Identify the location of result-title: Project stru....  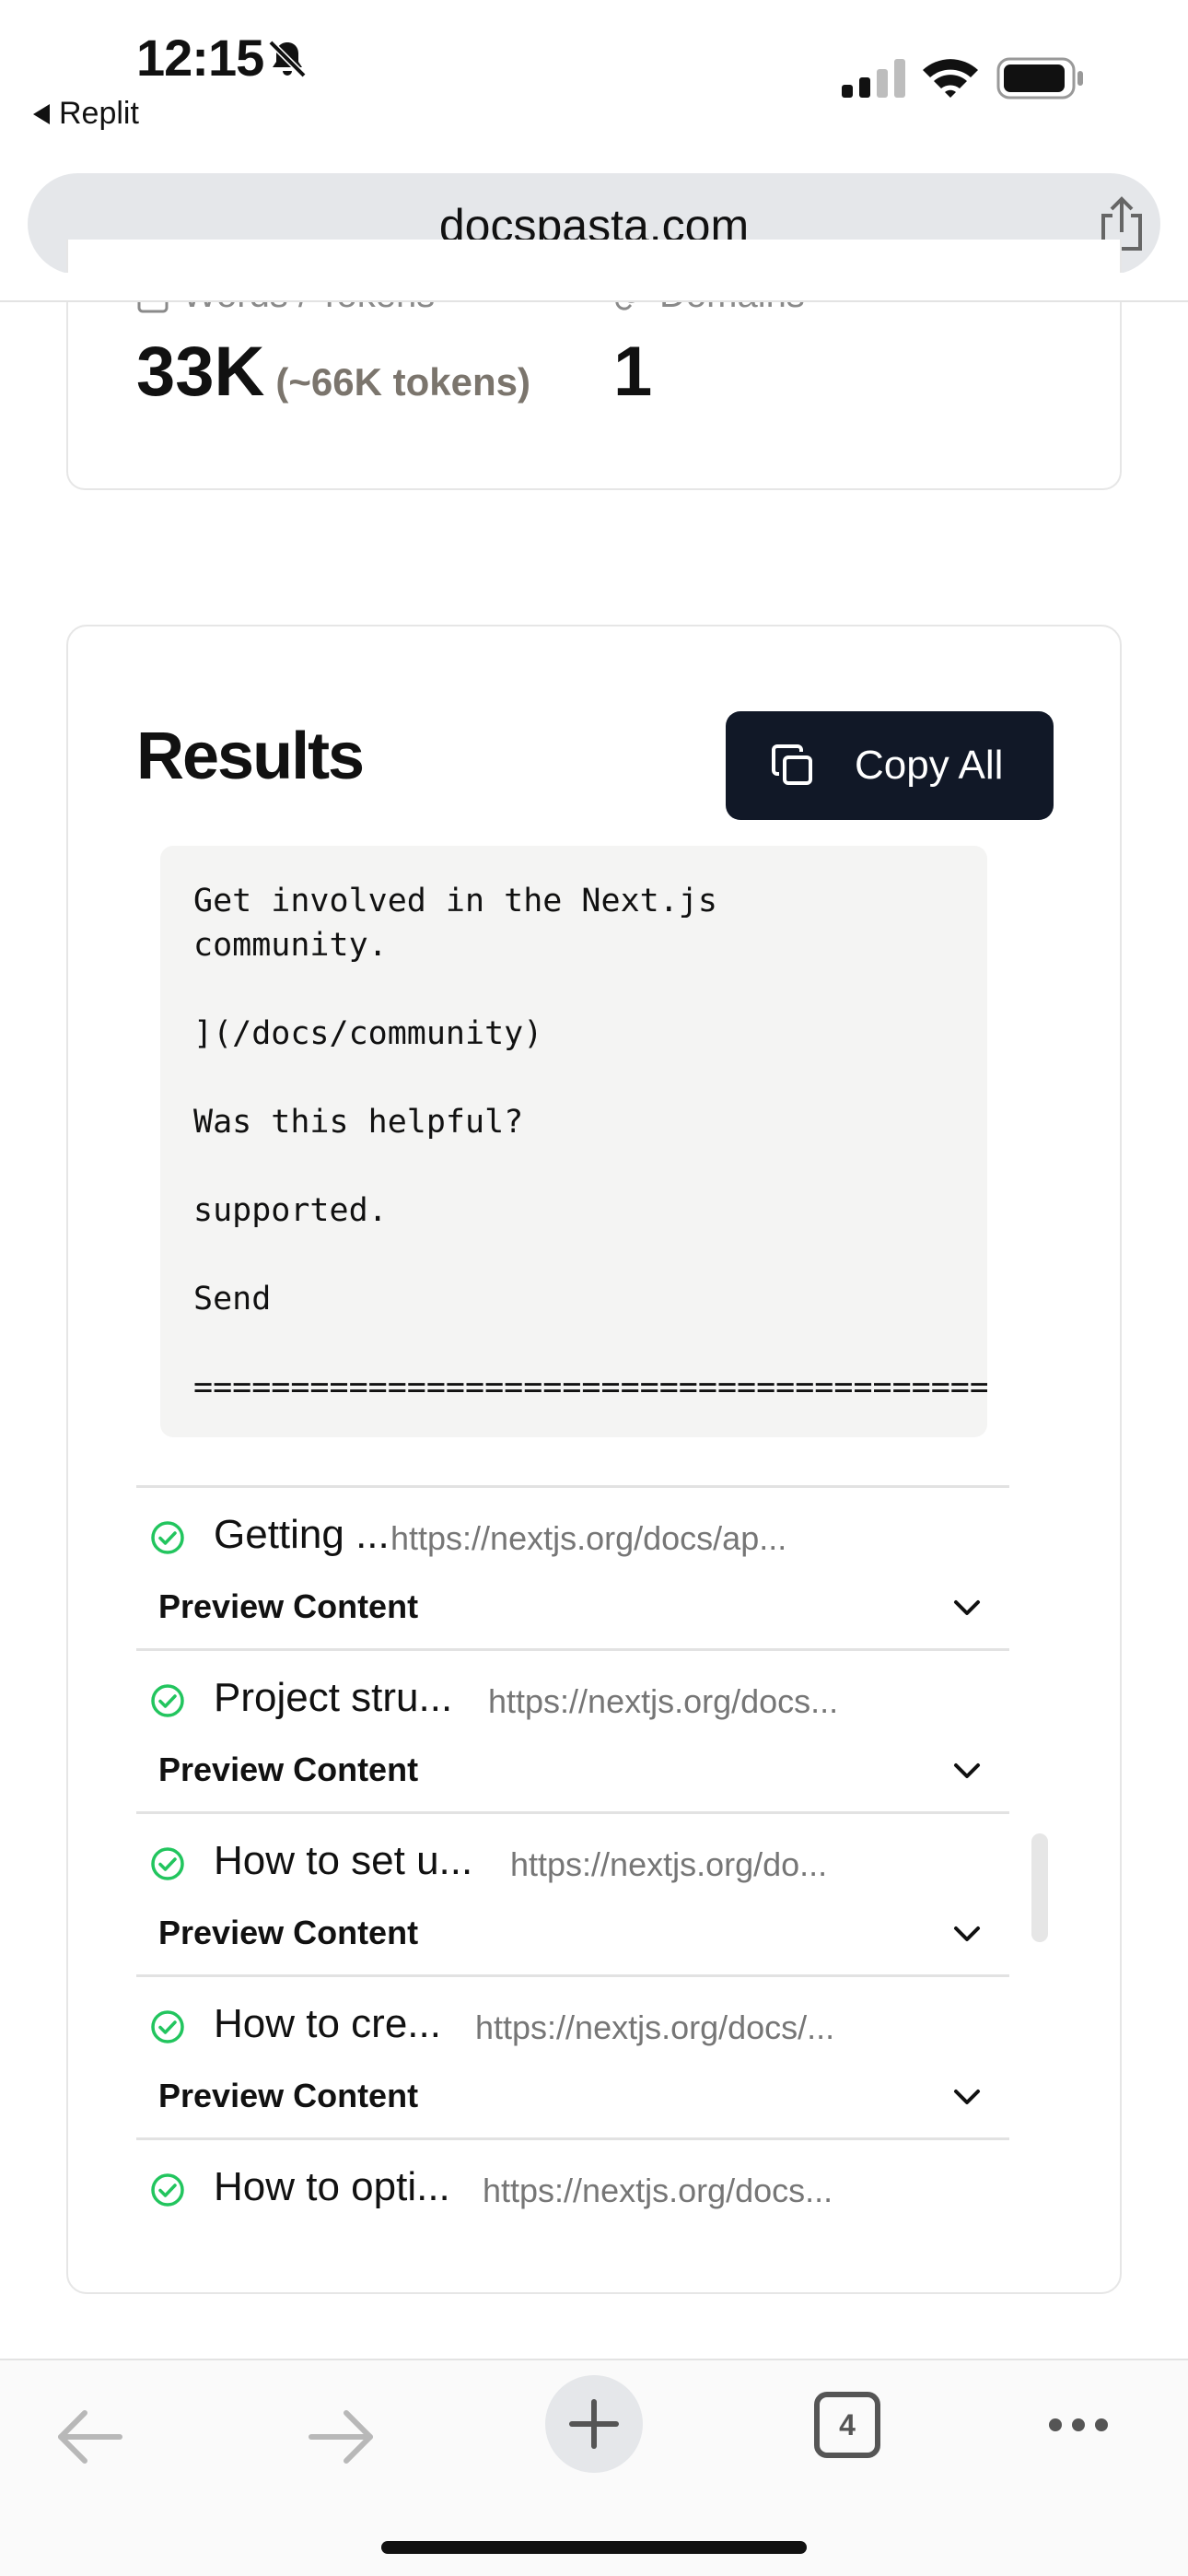
(333, 1698).